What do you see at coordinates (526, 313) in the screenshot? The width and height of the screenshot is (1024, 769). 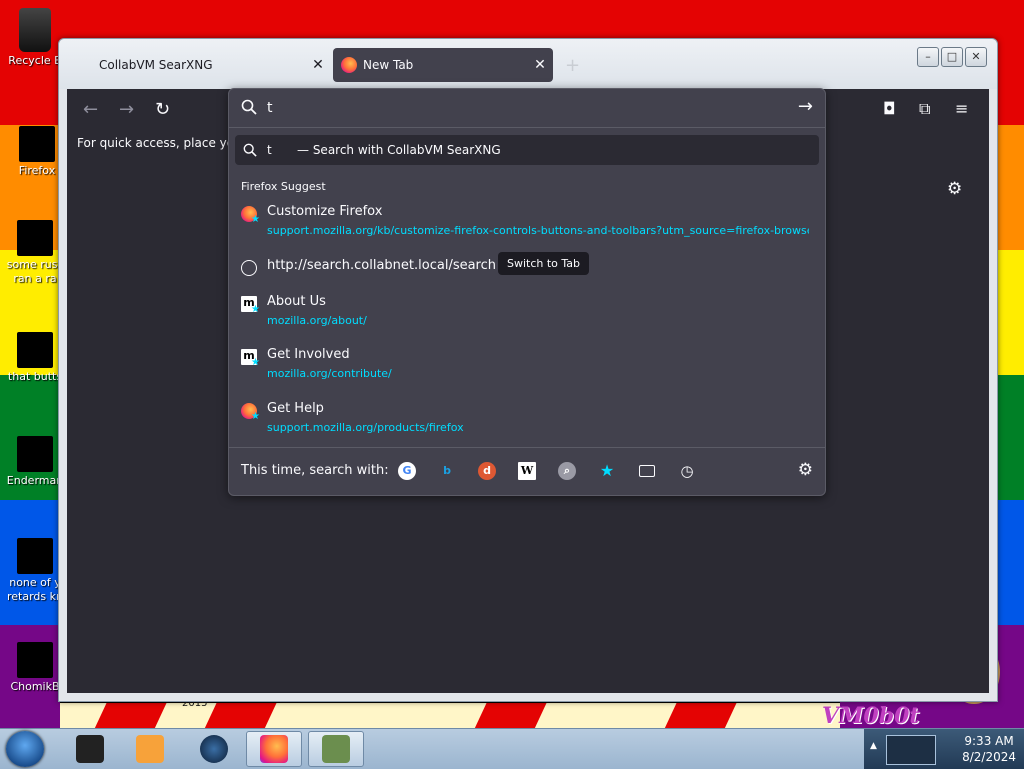 I see `result-about-us: m ★ About Us mozilla.org/about/` at bounding box center [526, 313].